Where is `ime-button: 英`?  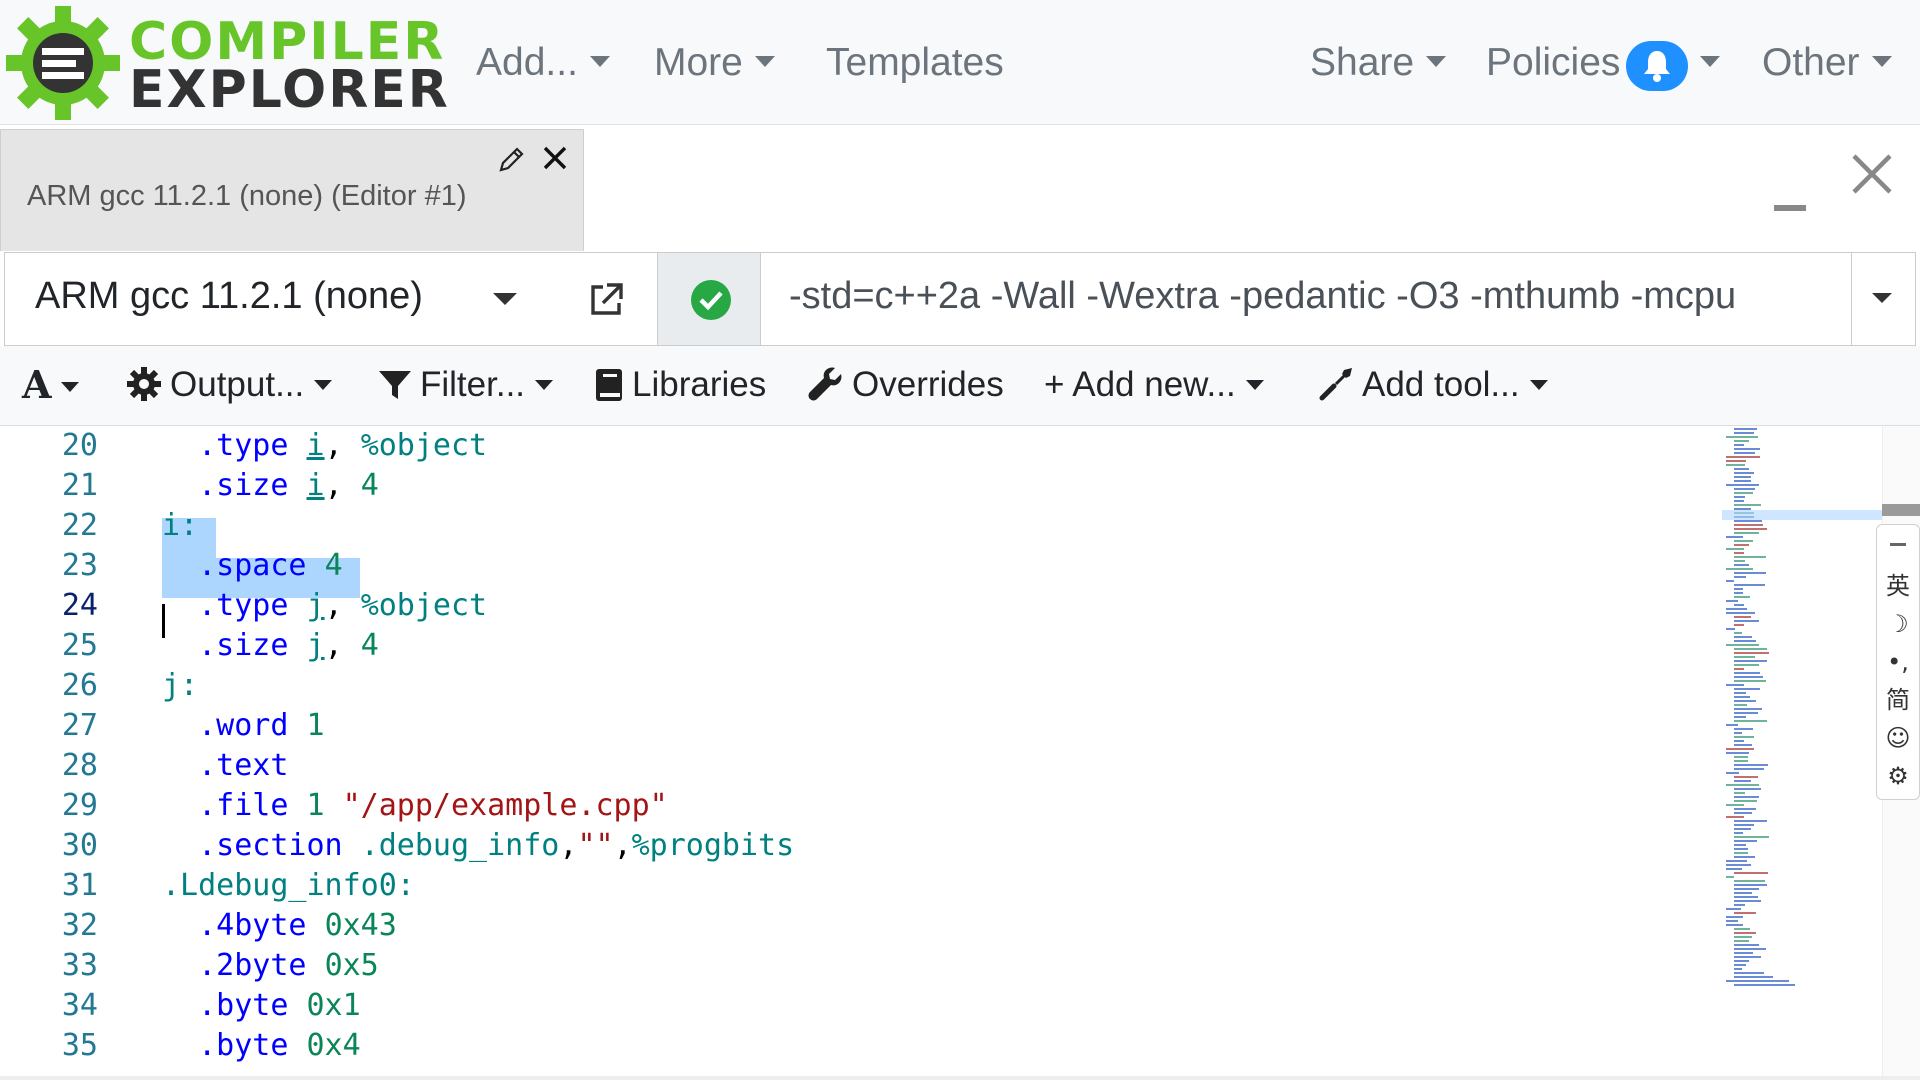
ime-button: 英 is located at coordinates (1898, 586).